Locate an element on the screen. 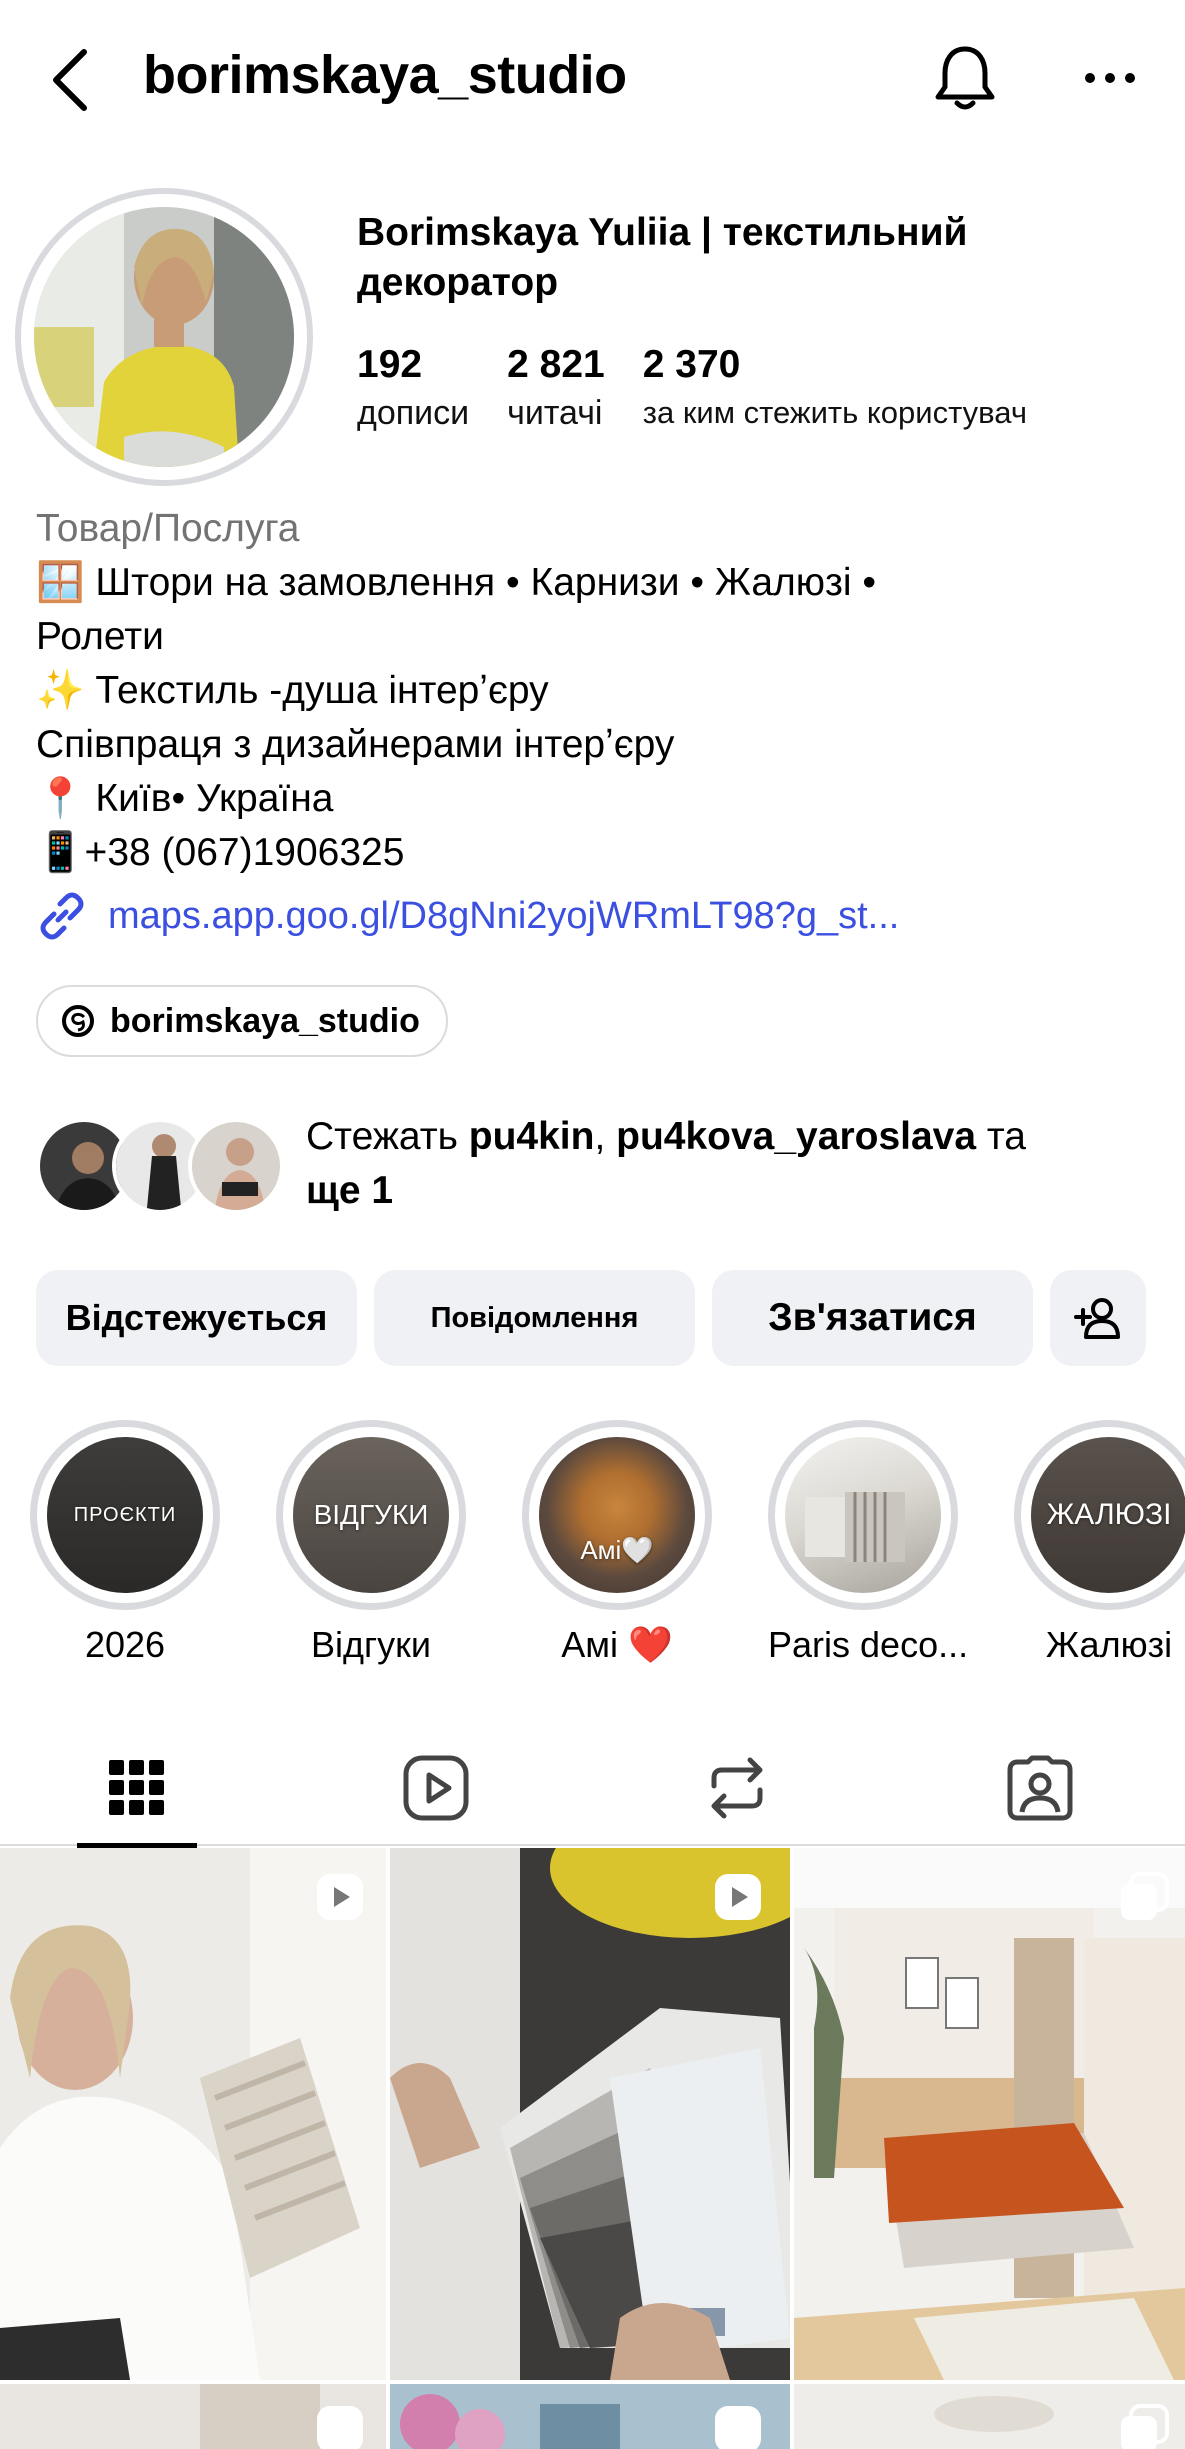 This screenshot has width=1185, height=2449. following-button: Відстежується is located at coordinates (196, 1318).